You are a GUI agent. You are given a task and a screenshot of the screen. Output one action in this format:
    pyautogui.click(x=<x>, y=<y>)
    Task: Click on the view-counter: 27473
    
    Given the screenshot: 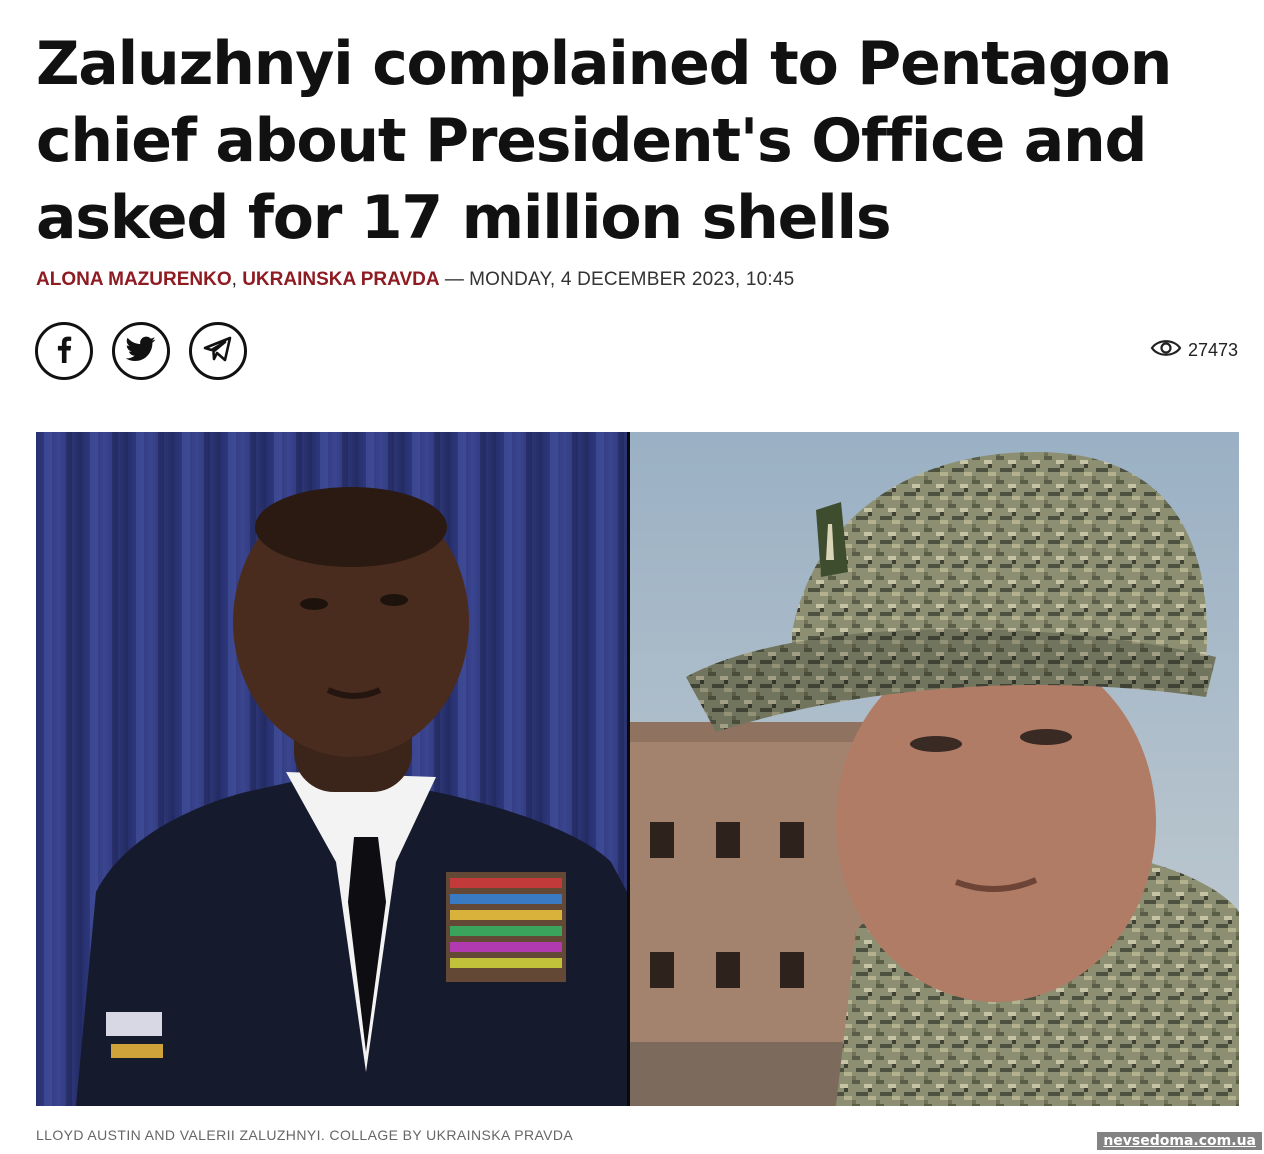 What is the action you would take?
    pyautogui.click(x=1194, y=350)
    